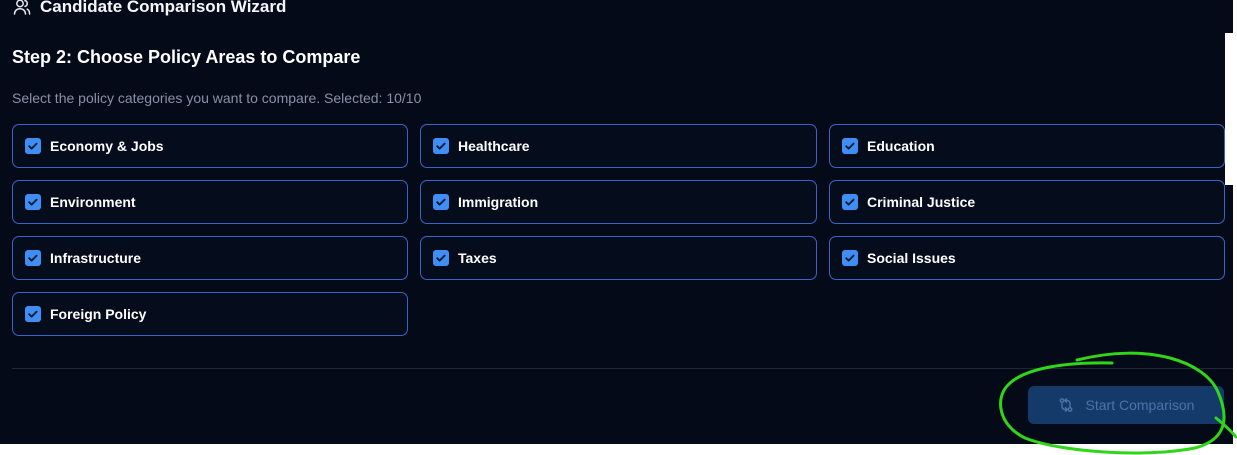  Describe the element at coordinates (186, 57) in the screenshot. I see `step-title: Step 2: Choose Policy Areas to Compare` at that location.